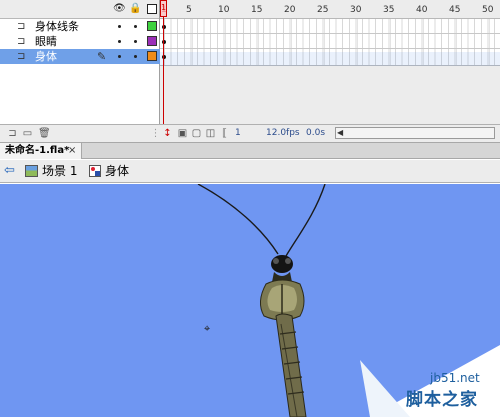  What do you see at coordinates (330, 59) in the screenshot?
I see `selected-frame-row` at bounding box center [330, 59].